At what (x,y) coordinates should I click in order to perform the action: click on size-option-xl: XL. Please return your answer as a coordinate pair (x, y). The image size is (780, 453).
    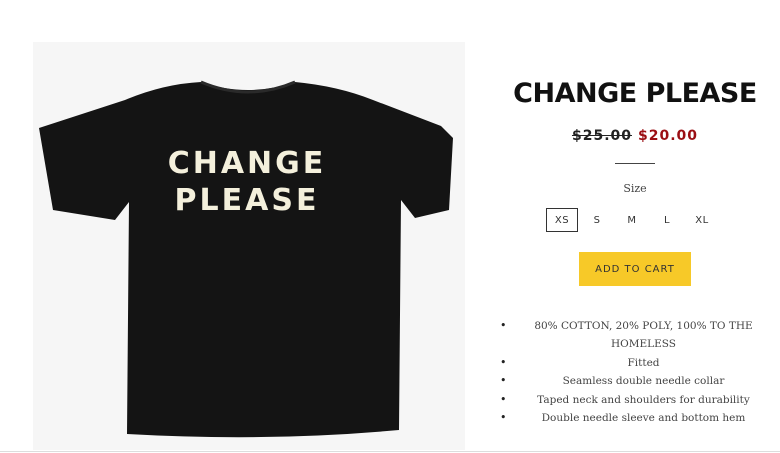
    Looking at the image, I should click on (702, 220).